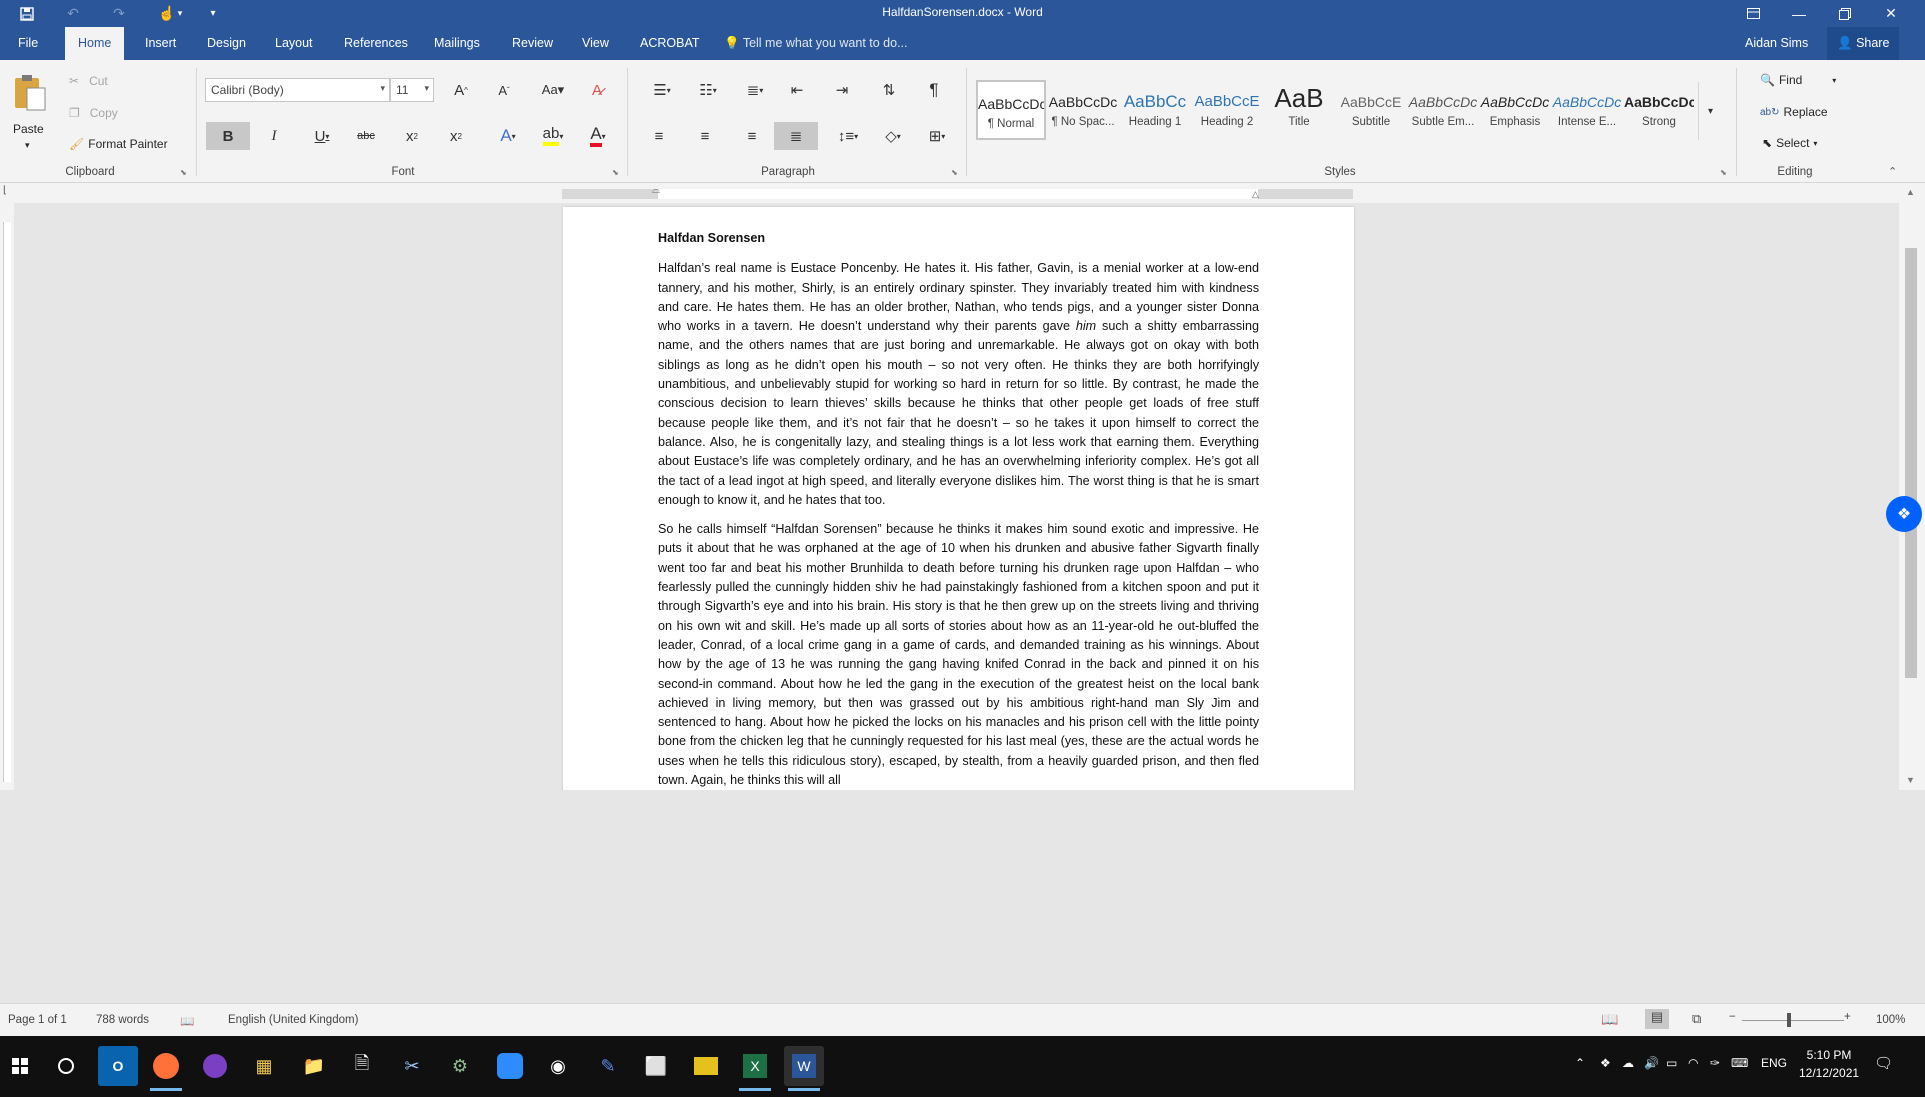 Image resolution: width=1925 pixels, height=1097 pixels. I want to click on wifi-icon: ◠, so click(1693, 1063).